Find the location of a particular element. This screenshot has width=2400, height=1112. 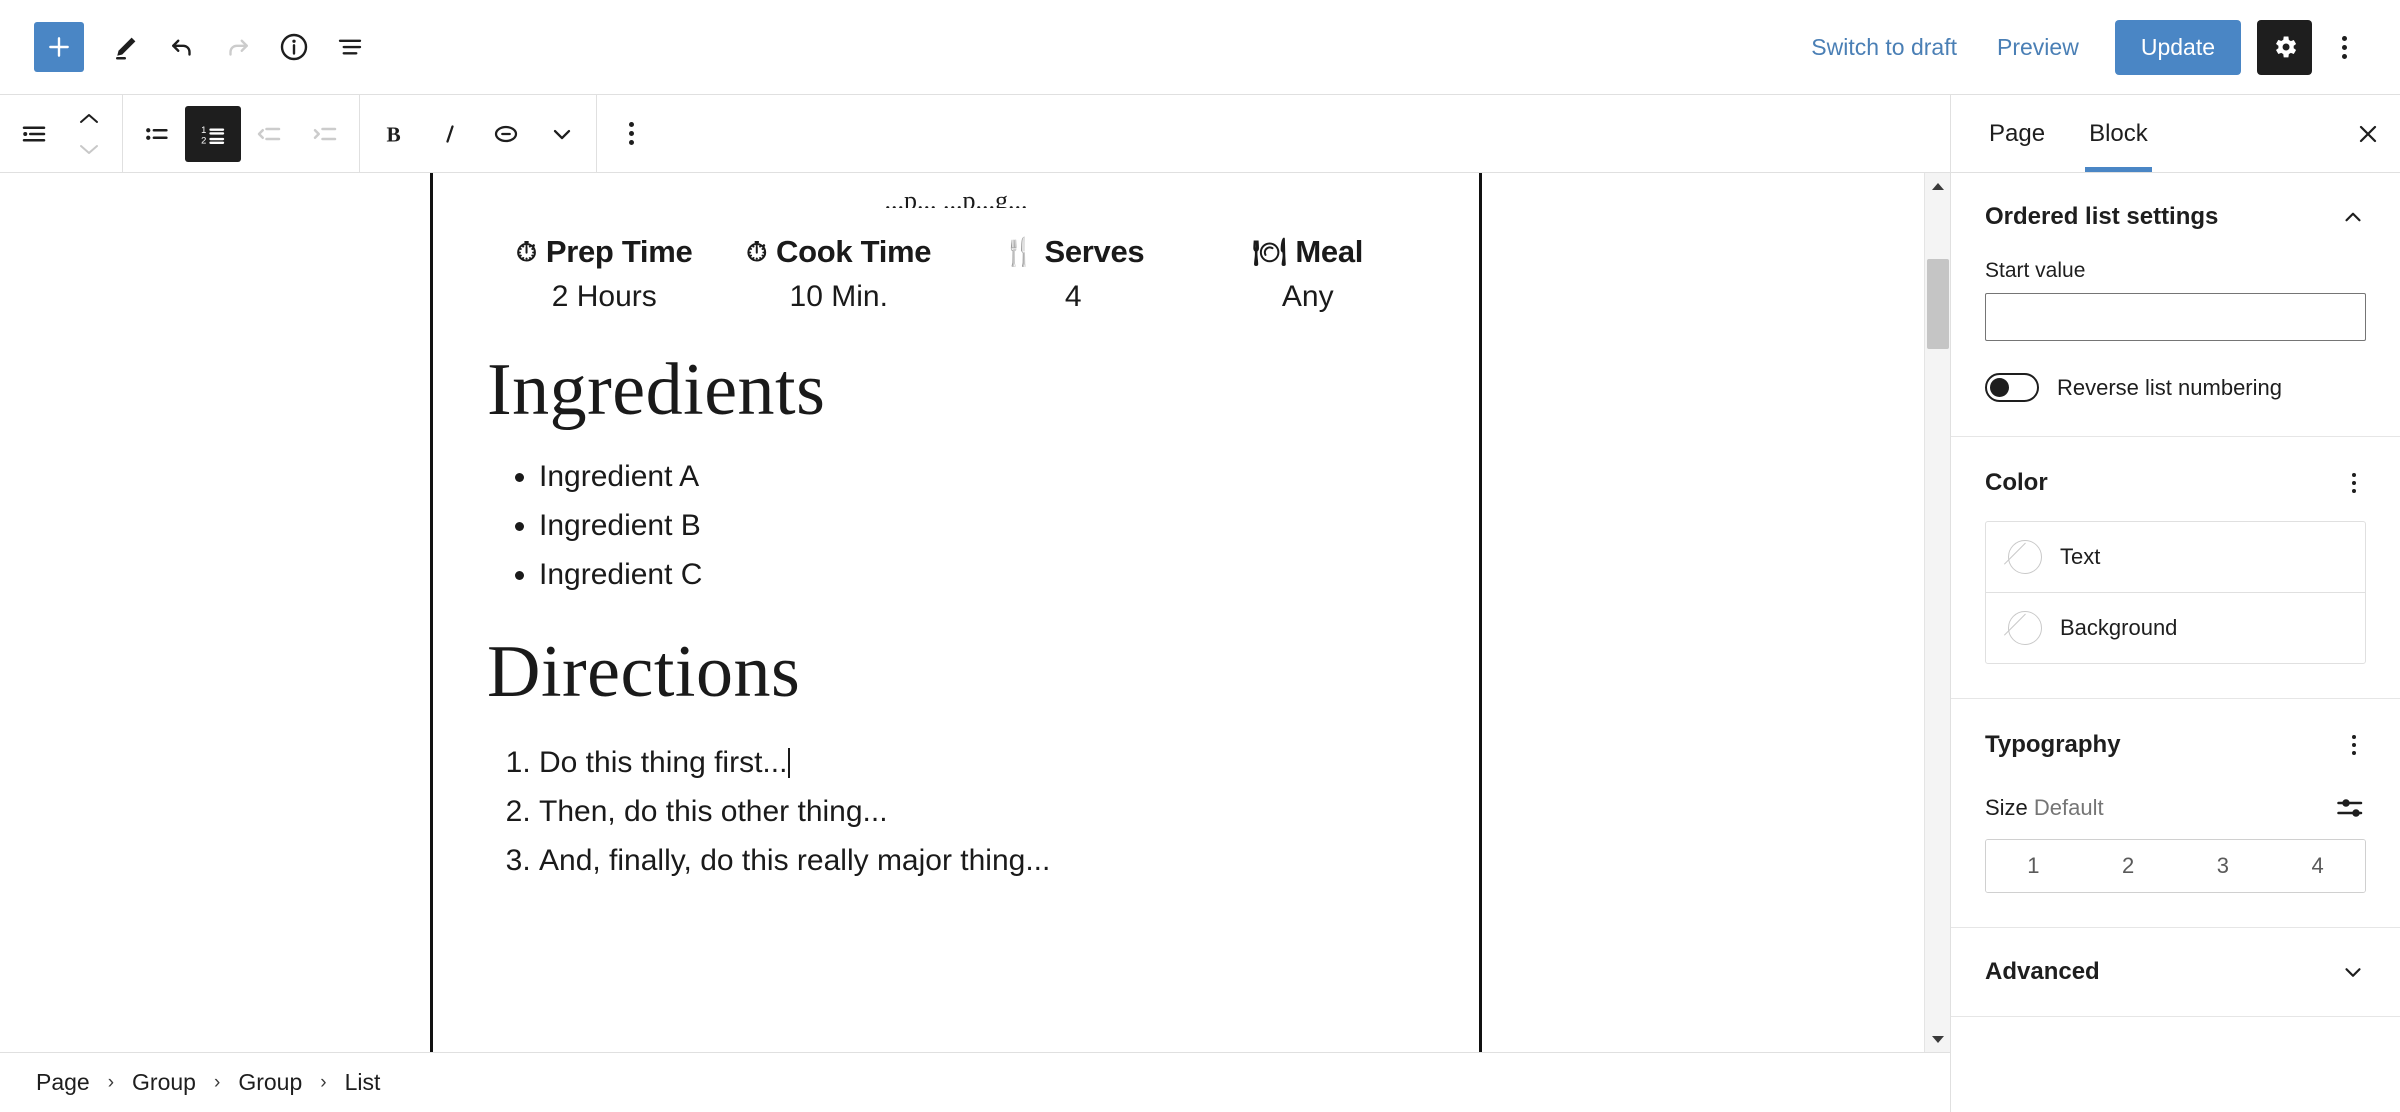

outdent-icon is located at coordinates (269, 134).